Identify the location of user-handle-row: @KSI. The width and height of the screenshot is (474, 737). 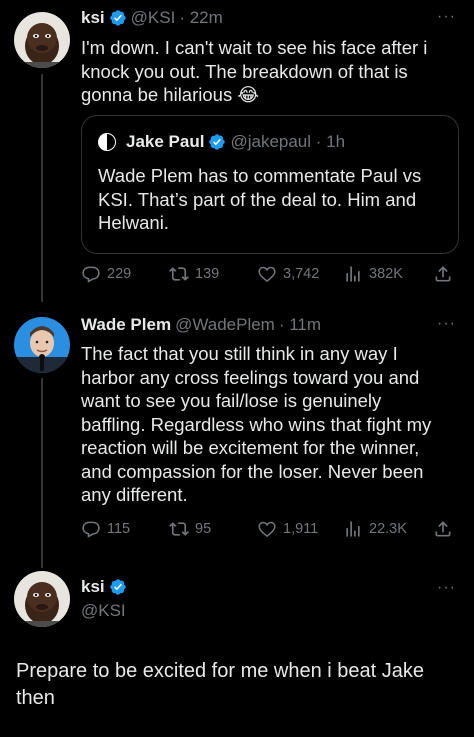
(103, 611).